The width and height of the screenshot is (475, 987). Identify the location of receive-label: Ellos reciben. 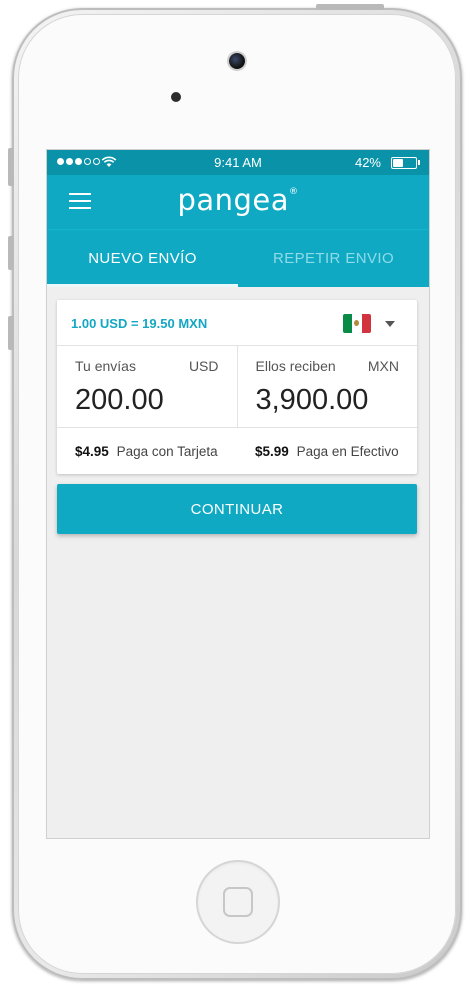
(295, 366).